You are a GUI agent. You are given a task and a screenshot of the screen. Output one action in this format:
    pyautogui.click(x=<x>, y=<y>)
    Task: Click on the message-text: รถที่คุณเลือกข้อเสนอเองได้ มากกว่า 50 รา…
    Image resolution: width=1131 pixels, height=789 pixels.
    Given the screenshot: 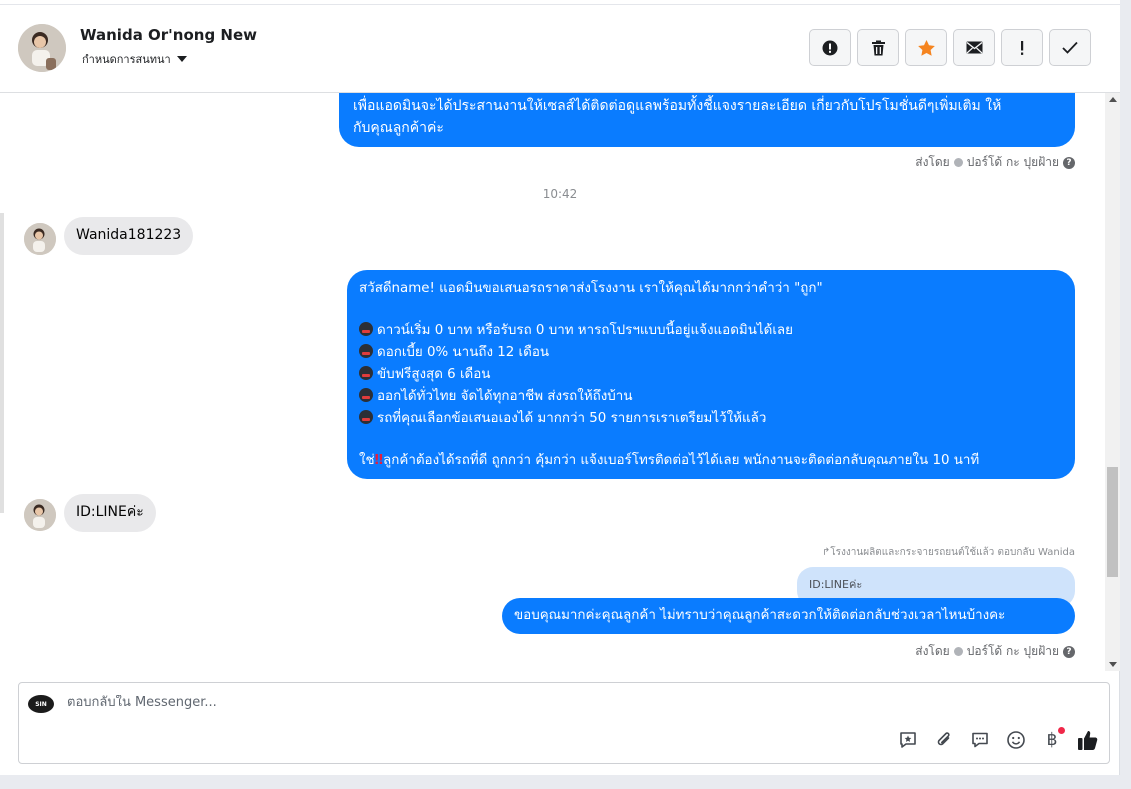 What is the action you would take?
    pyautogui.click(x=572, y=418)
    